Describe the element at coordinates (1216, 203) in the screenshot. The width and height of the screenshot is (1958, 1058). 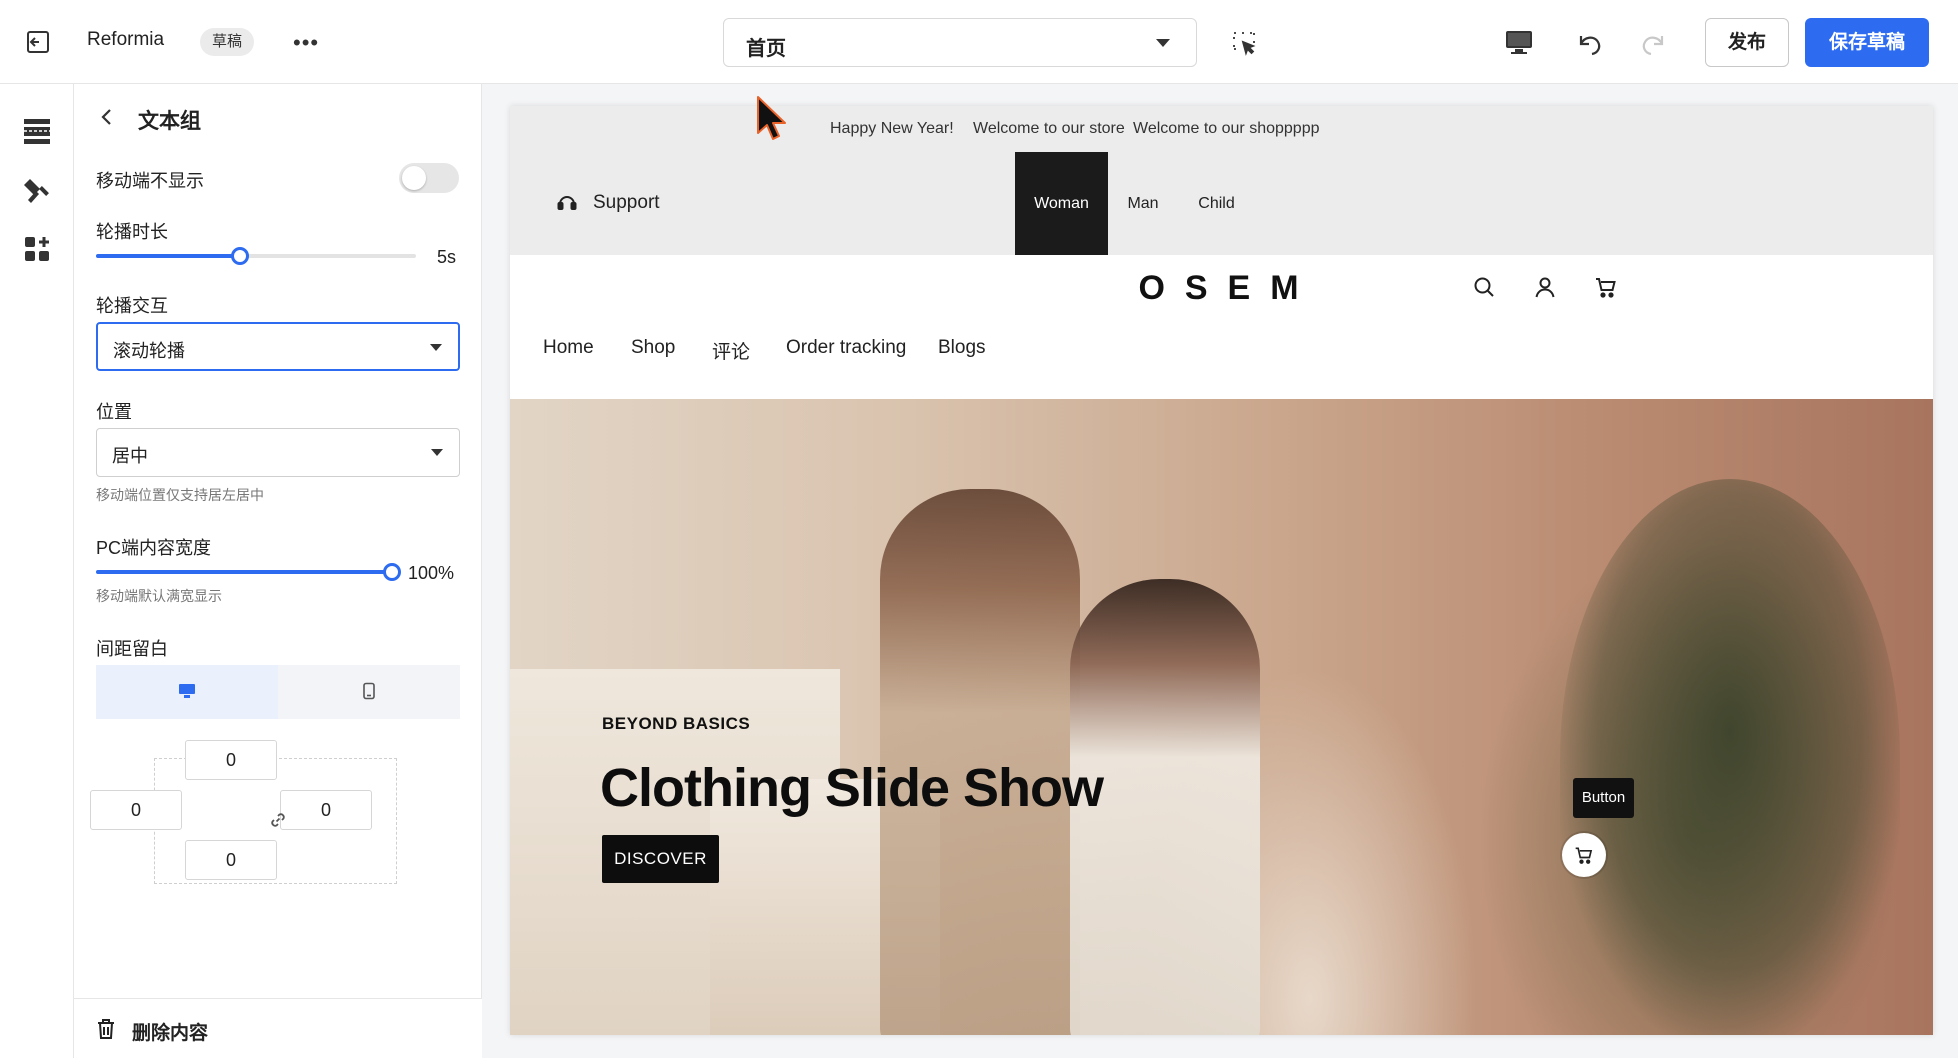
I see `gender-tab-child: Child` at that location.